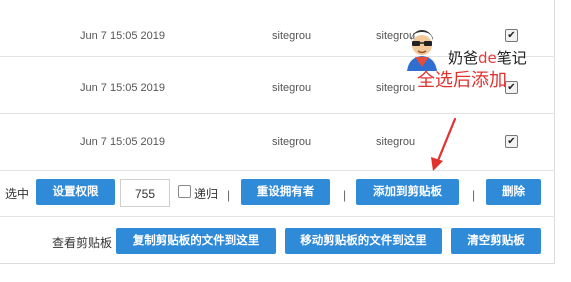 The height and width of the screenshot is (282, 571). What do you see at coordinates (363, 241) in the screenshot?
I see `move-clipboard-here-button: 移动剪贴板的文件到这里` at bounding box center [363, 241].